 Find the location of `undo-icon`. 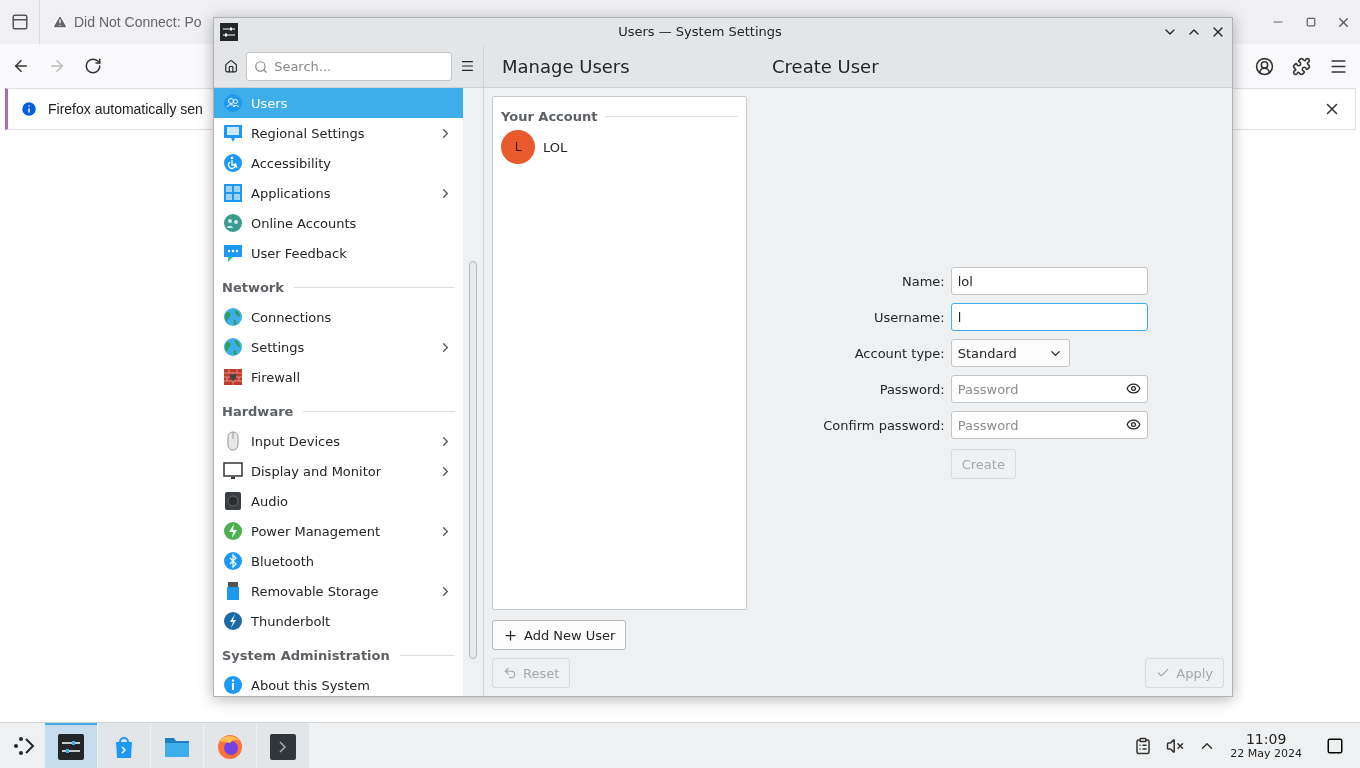

undo-icon is located at coordinates (510, 673).